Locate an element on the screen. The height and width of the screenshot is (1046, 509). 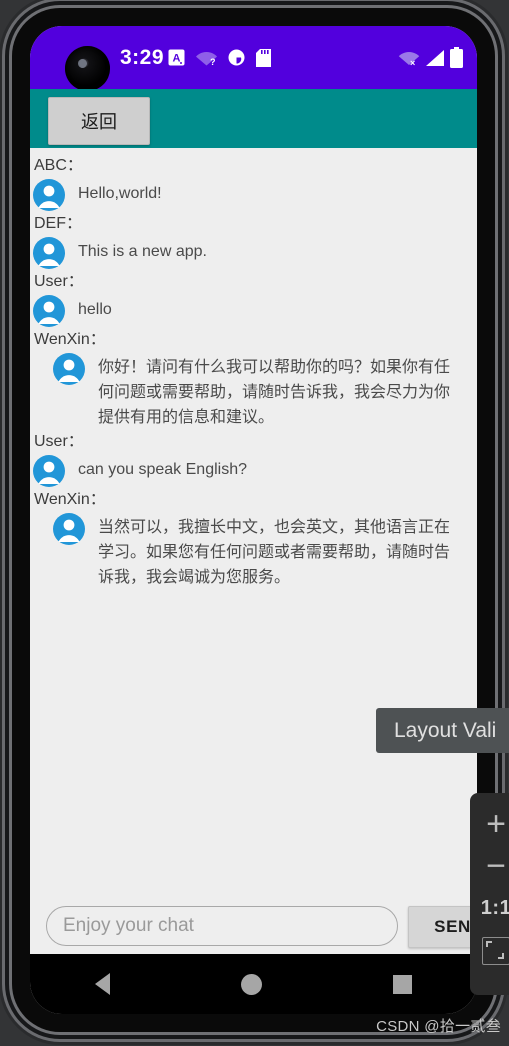
zoom-in-button: + is located at coordinates (492, 824).